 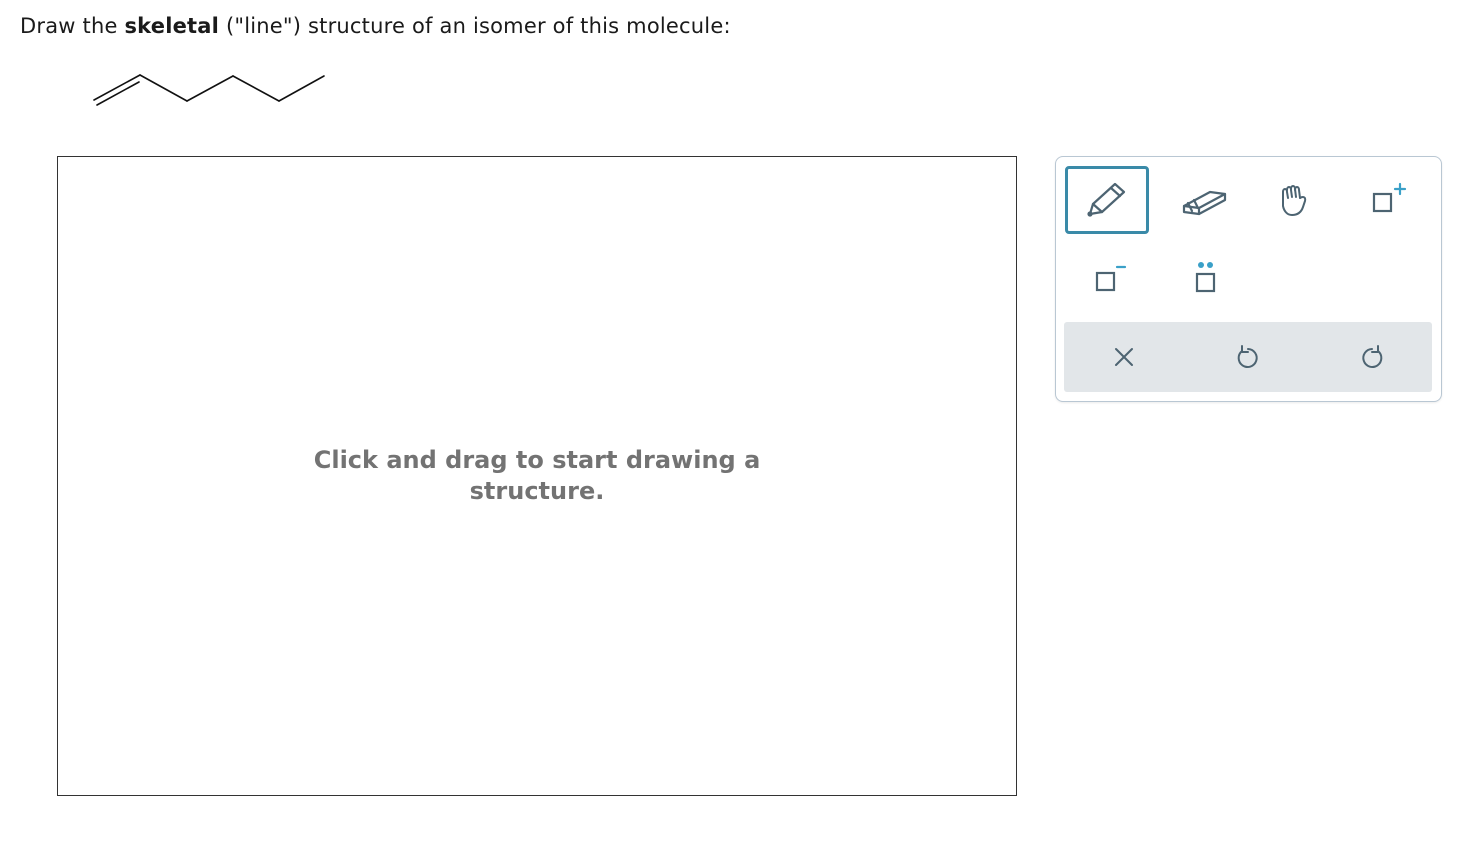 I want to click on hand-tool, so click(x=1297, y=200).